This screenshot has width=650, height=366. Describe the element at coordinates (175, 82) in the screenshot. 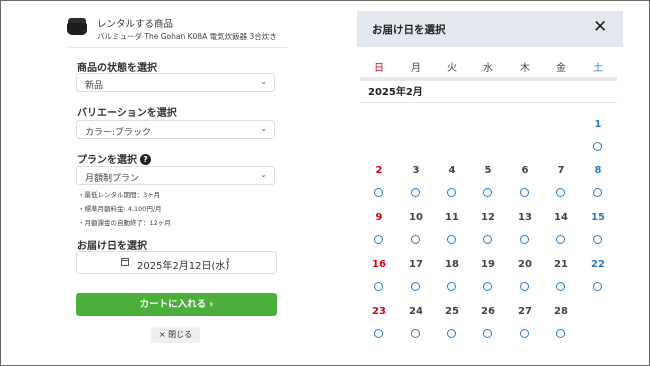

I see `condition-select: 新品 ⌄` at that location.